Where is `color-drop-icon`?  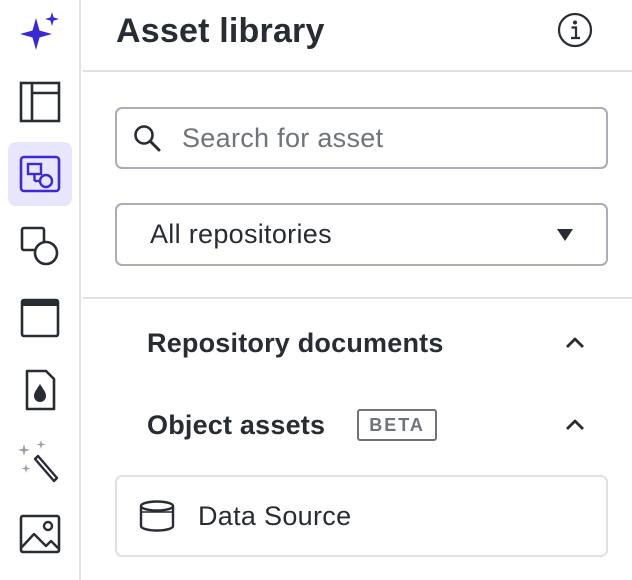
color-drop-icon is located at coordinates (40, 390).